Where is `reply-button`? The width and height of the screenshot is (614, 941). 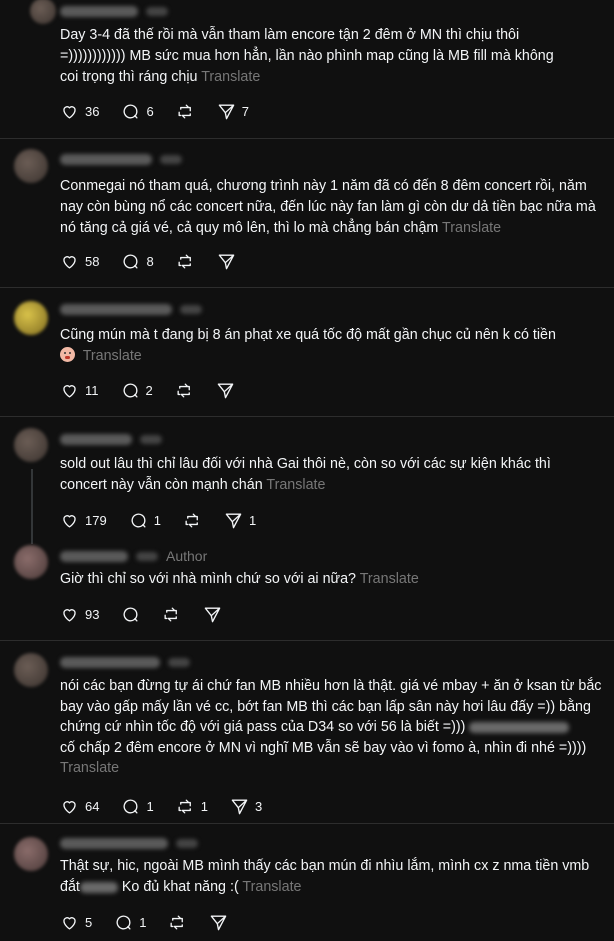 reply-button is located at coordinates (130, 614).